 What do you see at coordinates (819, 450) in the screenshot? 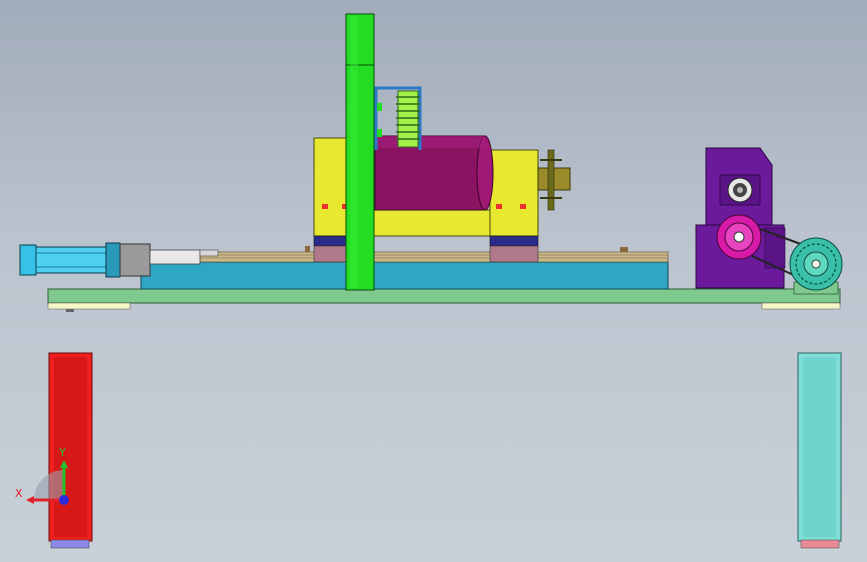
I see `right-leg` at bounding box center [819, 450].